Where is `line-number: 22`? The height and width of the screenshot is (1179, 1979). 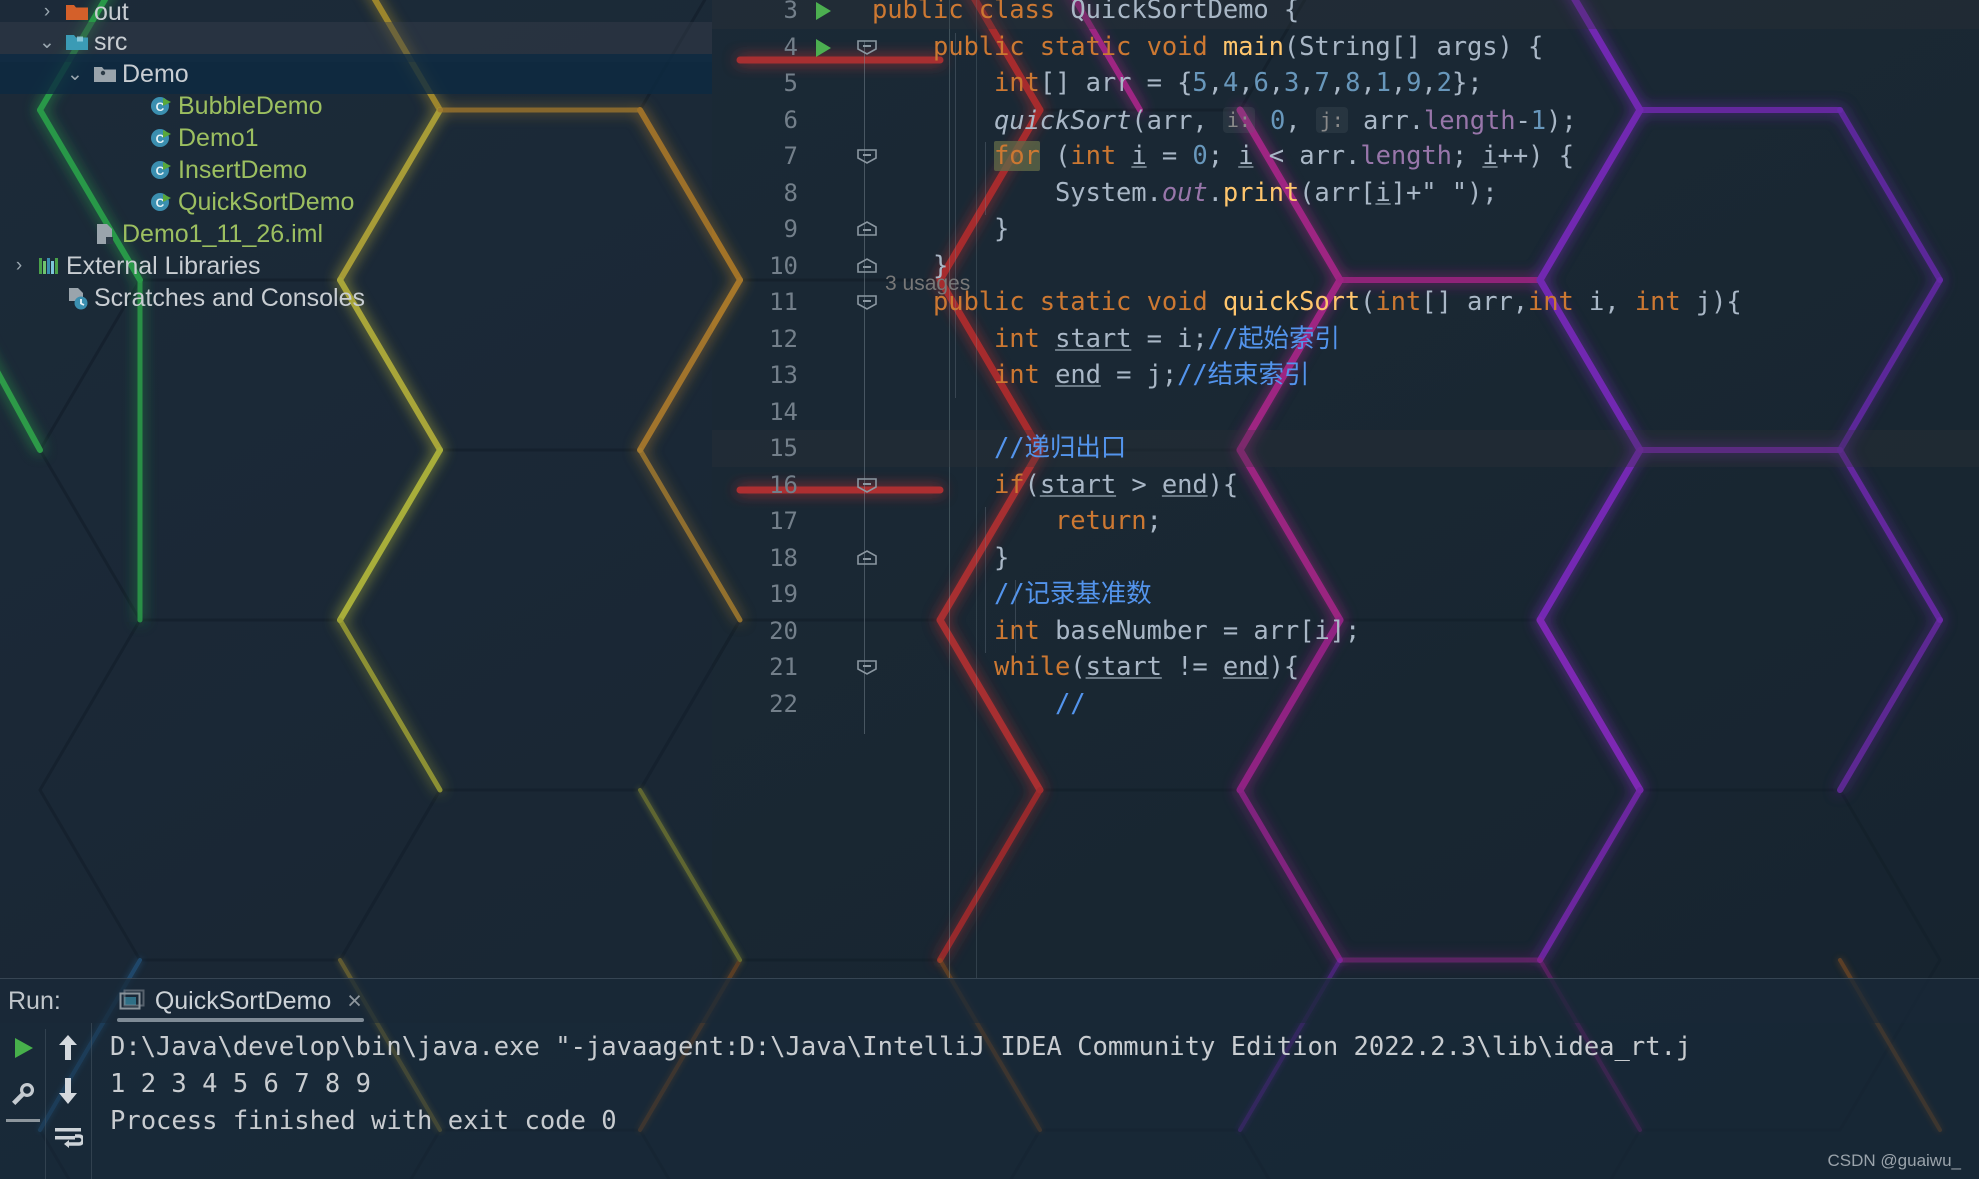
line-number: 22 is located at coordinates (783, 703).